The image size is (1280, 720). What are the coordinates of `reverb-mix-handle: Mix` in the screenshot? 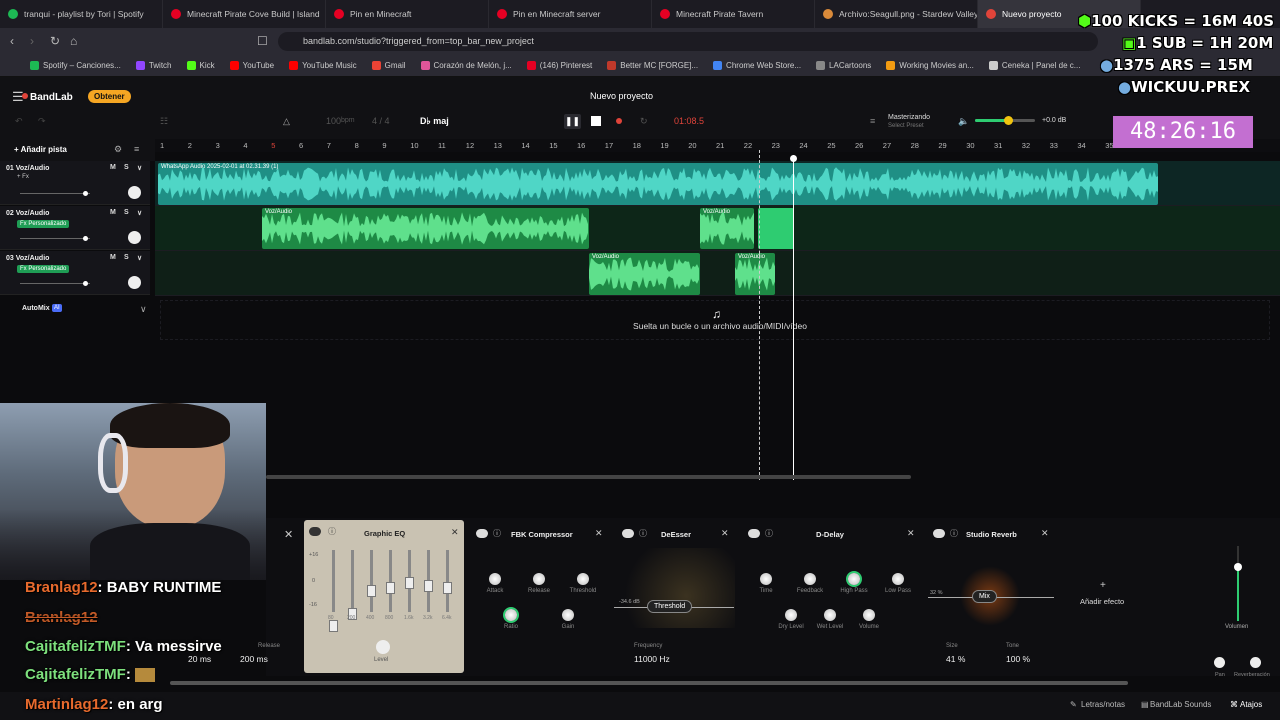 It's located at (984, 596).